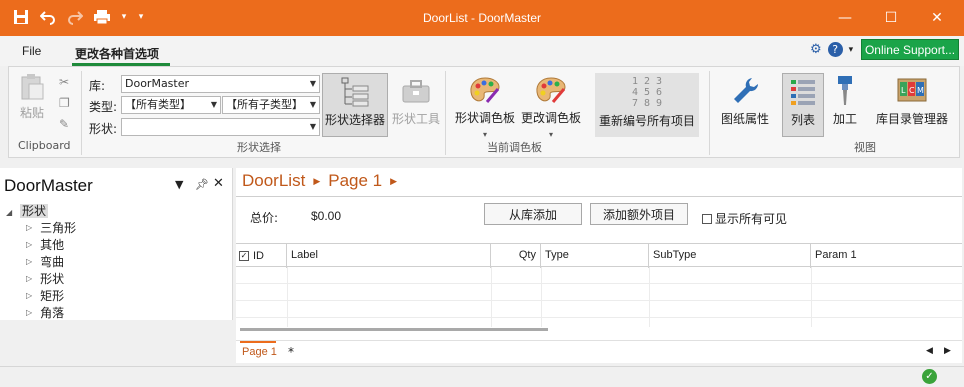 Image resolution: width=964 pixels, height=387 pixels. Describe the element at coordinates (220, 127) in the screenshot. I see `shape-select: ▼` at that location.